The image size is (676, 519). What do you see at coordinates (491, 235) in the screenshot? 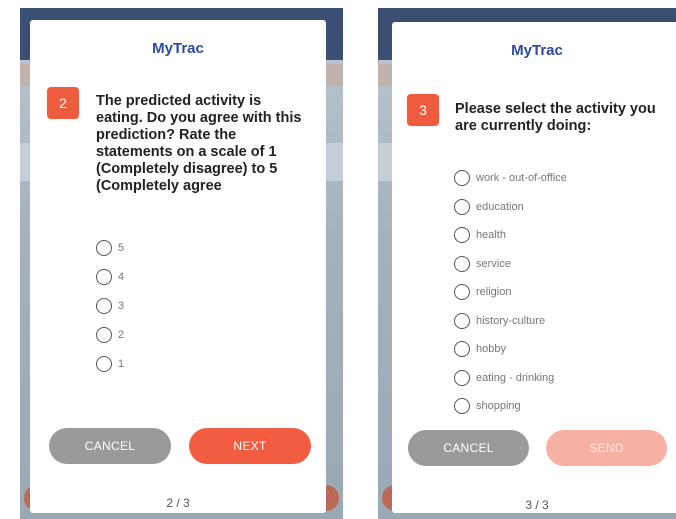
I see `option-label: health` at bounding box center [491, 235].